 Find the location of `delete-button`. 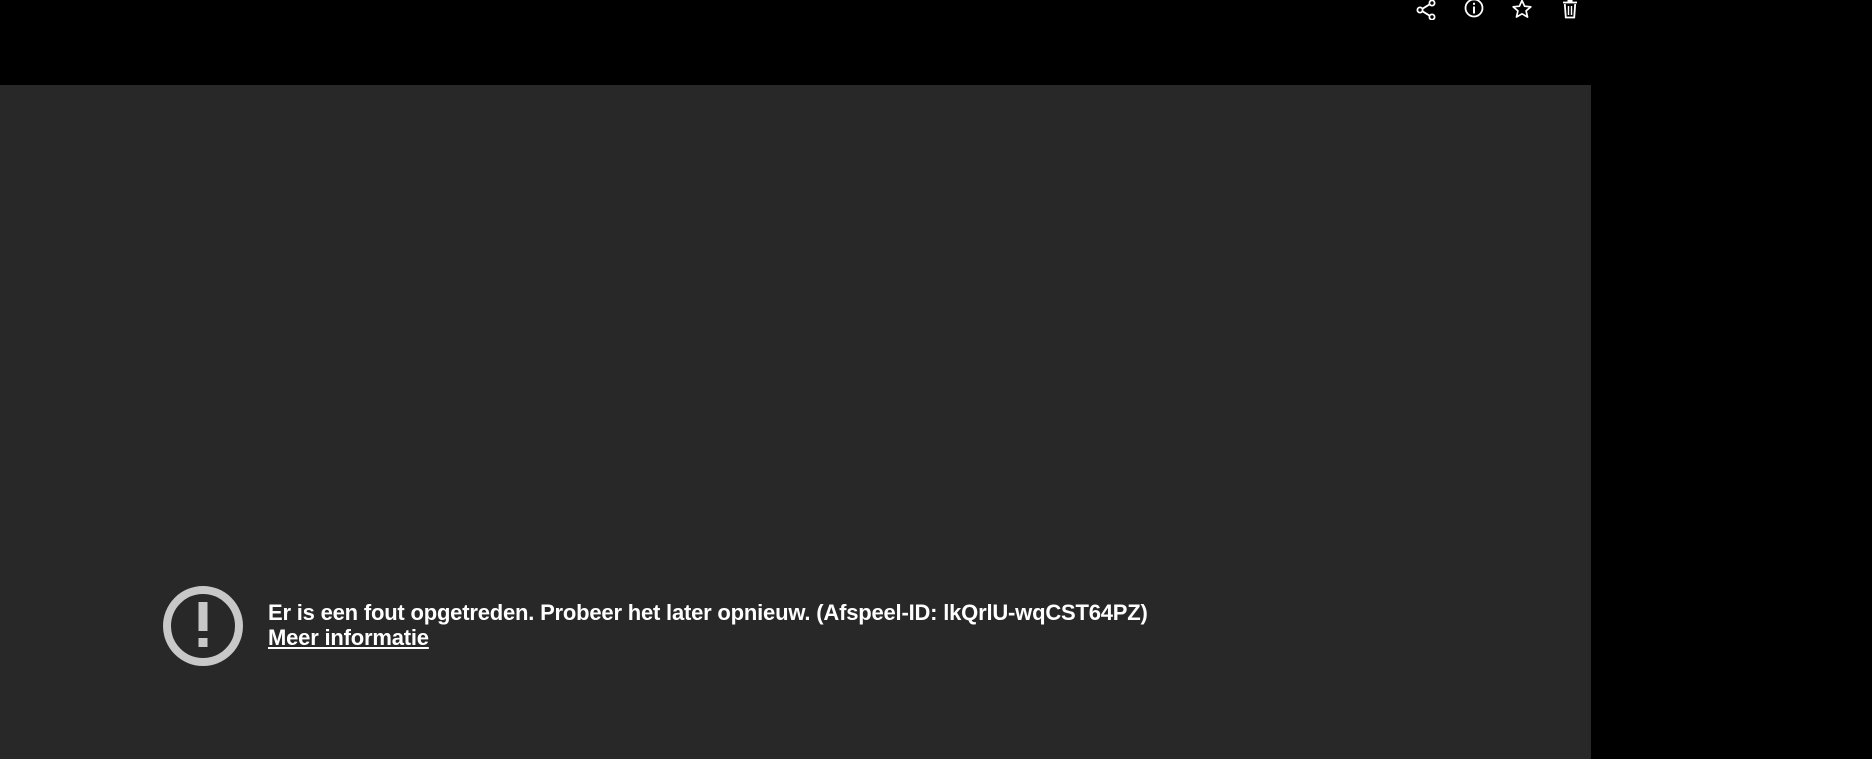

delete-button is located at coordinates (1570, 10).